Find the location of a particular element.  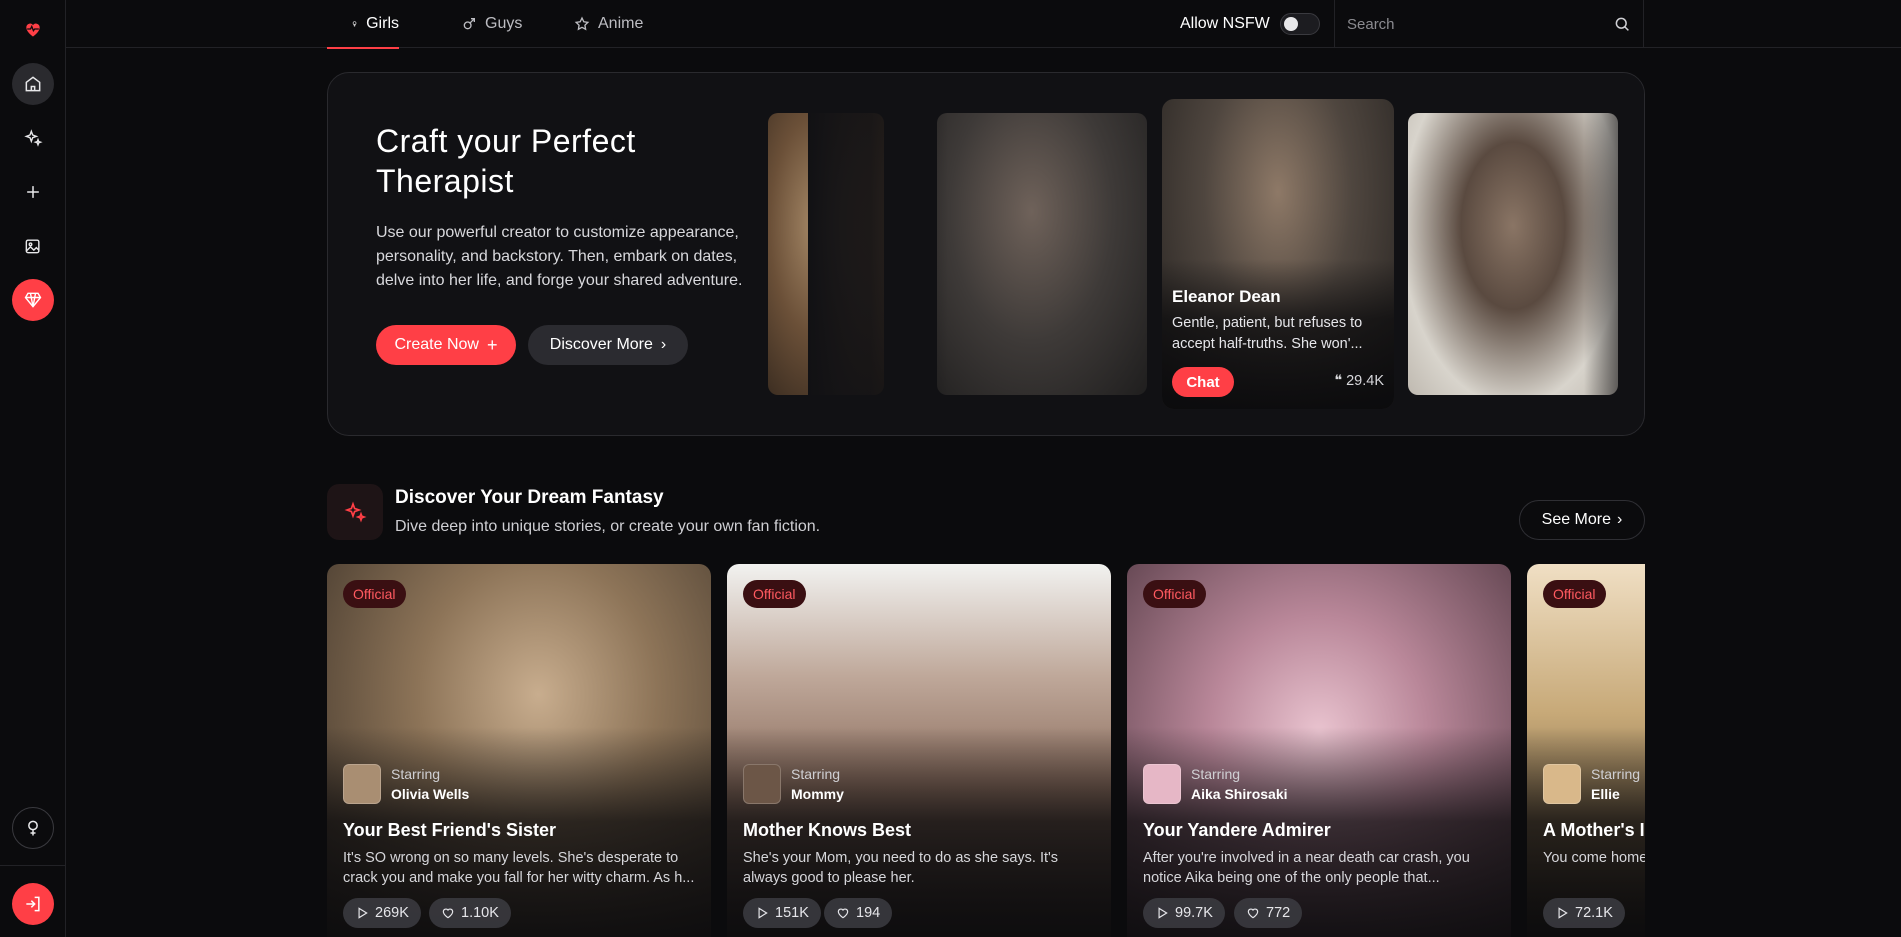

tab-label: Girls is located at coordinates (382, 23).